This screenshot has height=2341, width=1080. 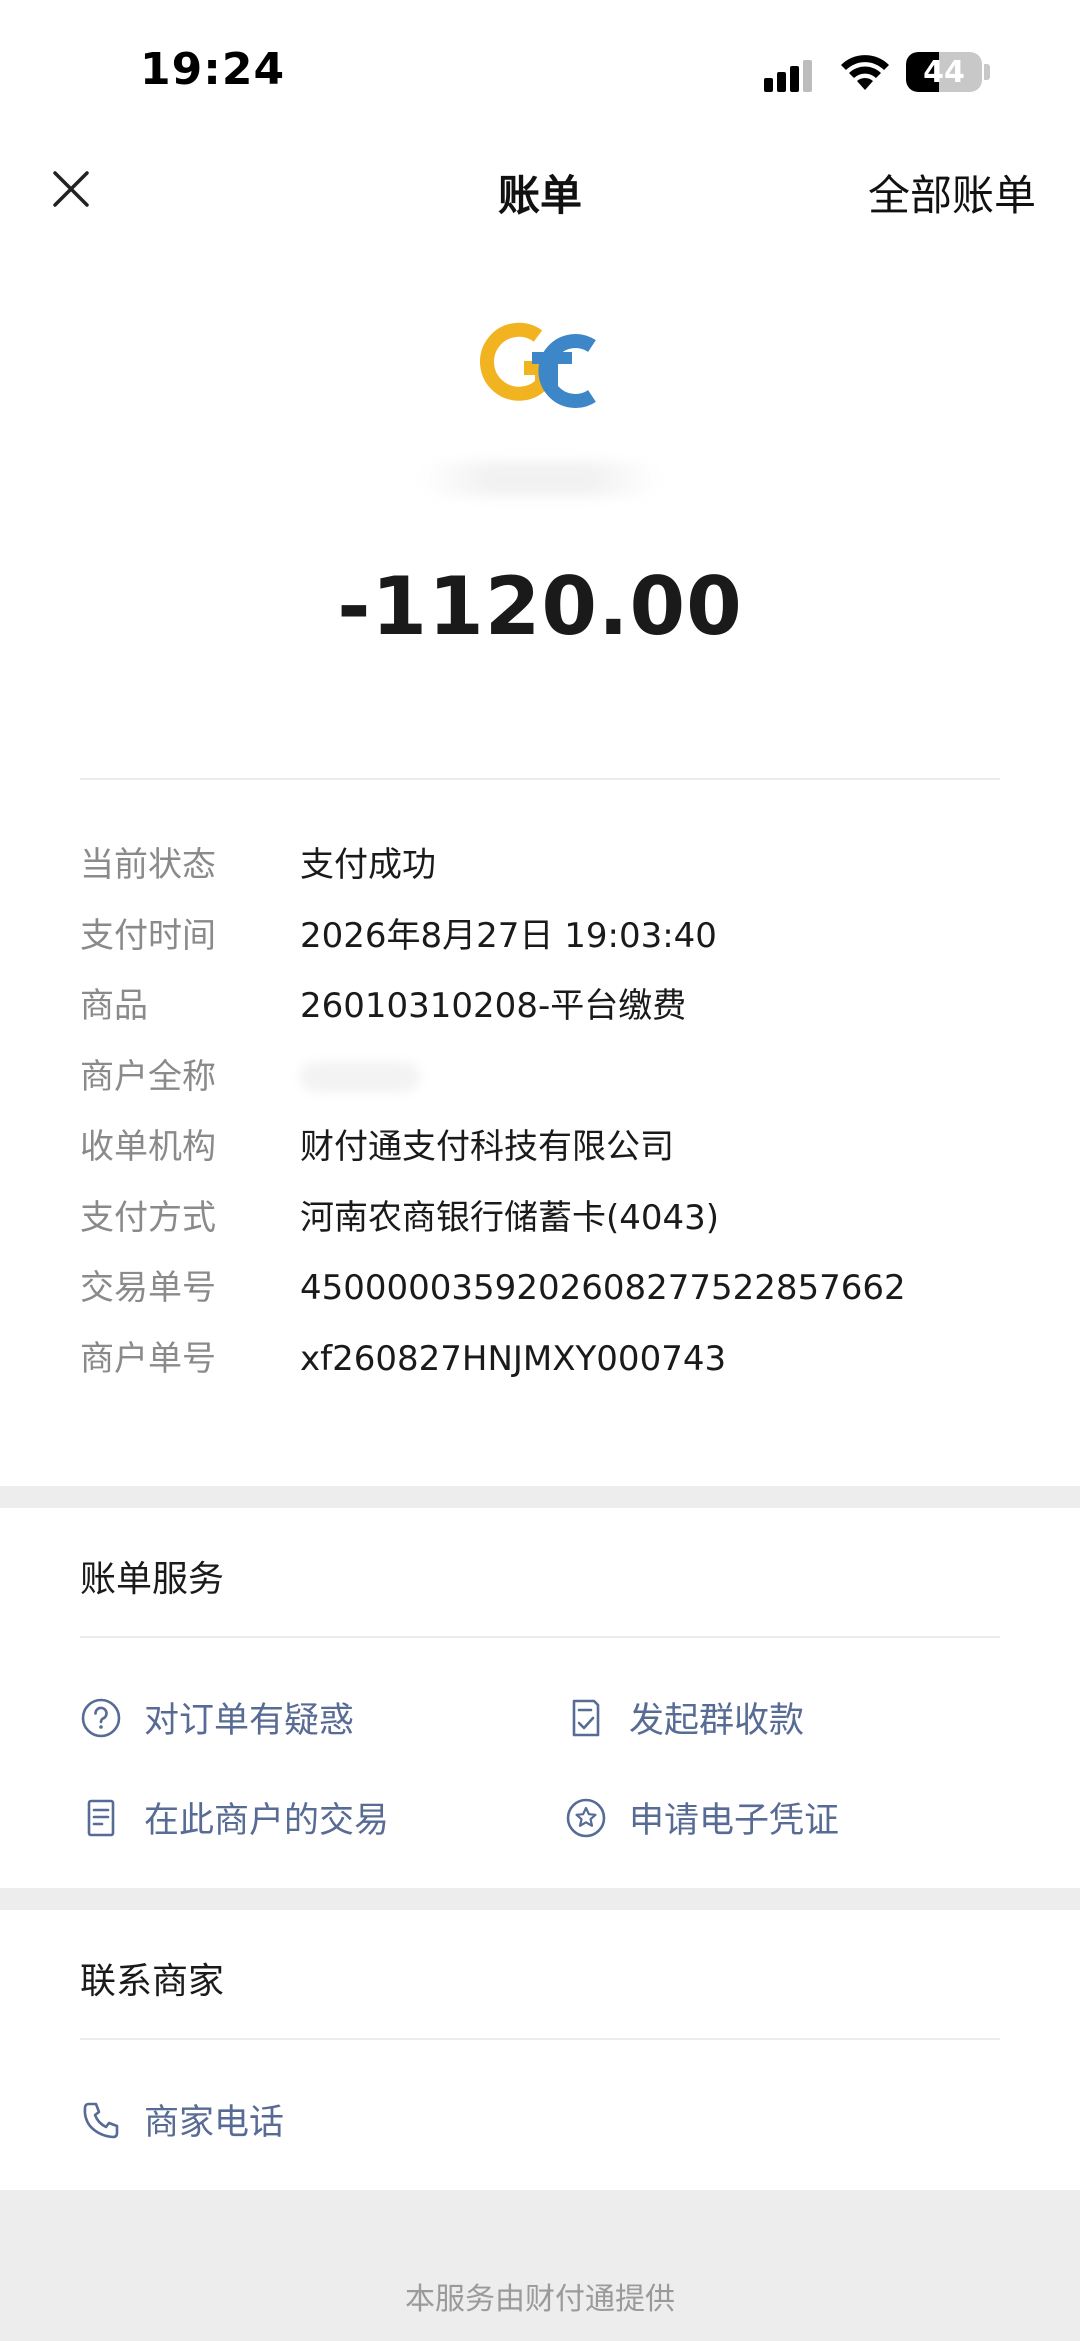 What do you see at coordinates (540, 190) in the screenshot?
I see `nav-header: 账单 全部账单` at bounding box center [540, 190].